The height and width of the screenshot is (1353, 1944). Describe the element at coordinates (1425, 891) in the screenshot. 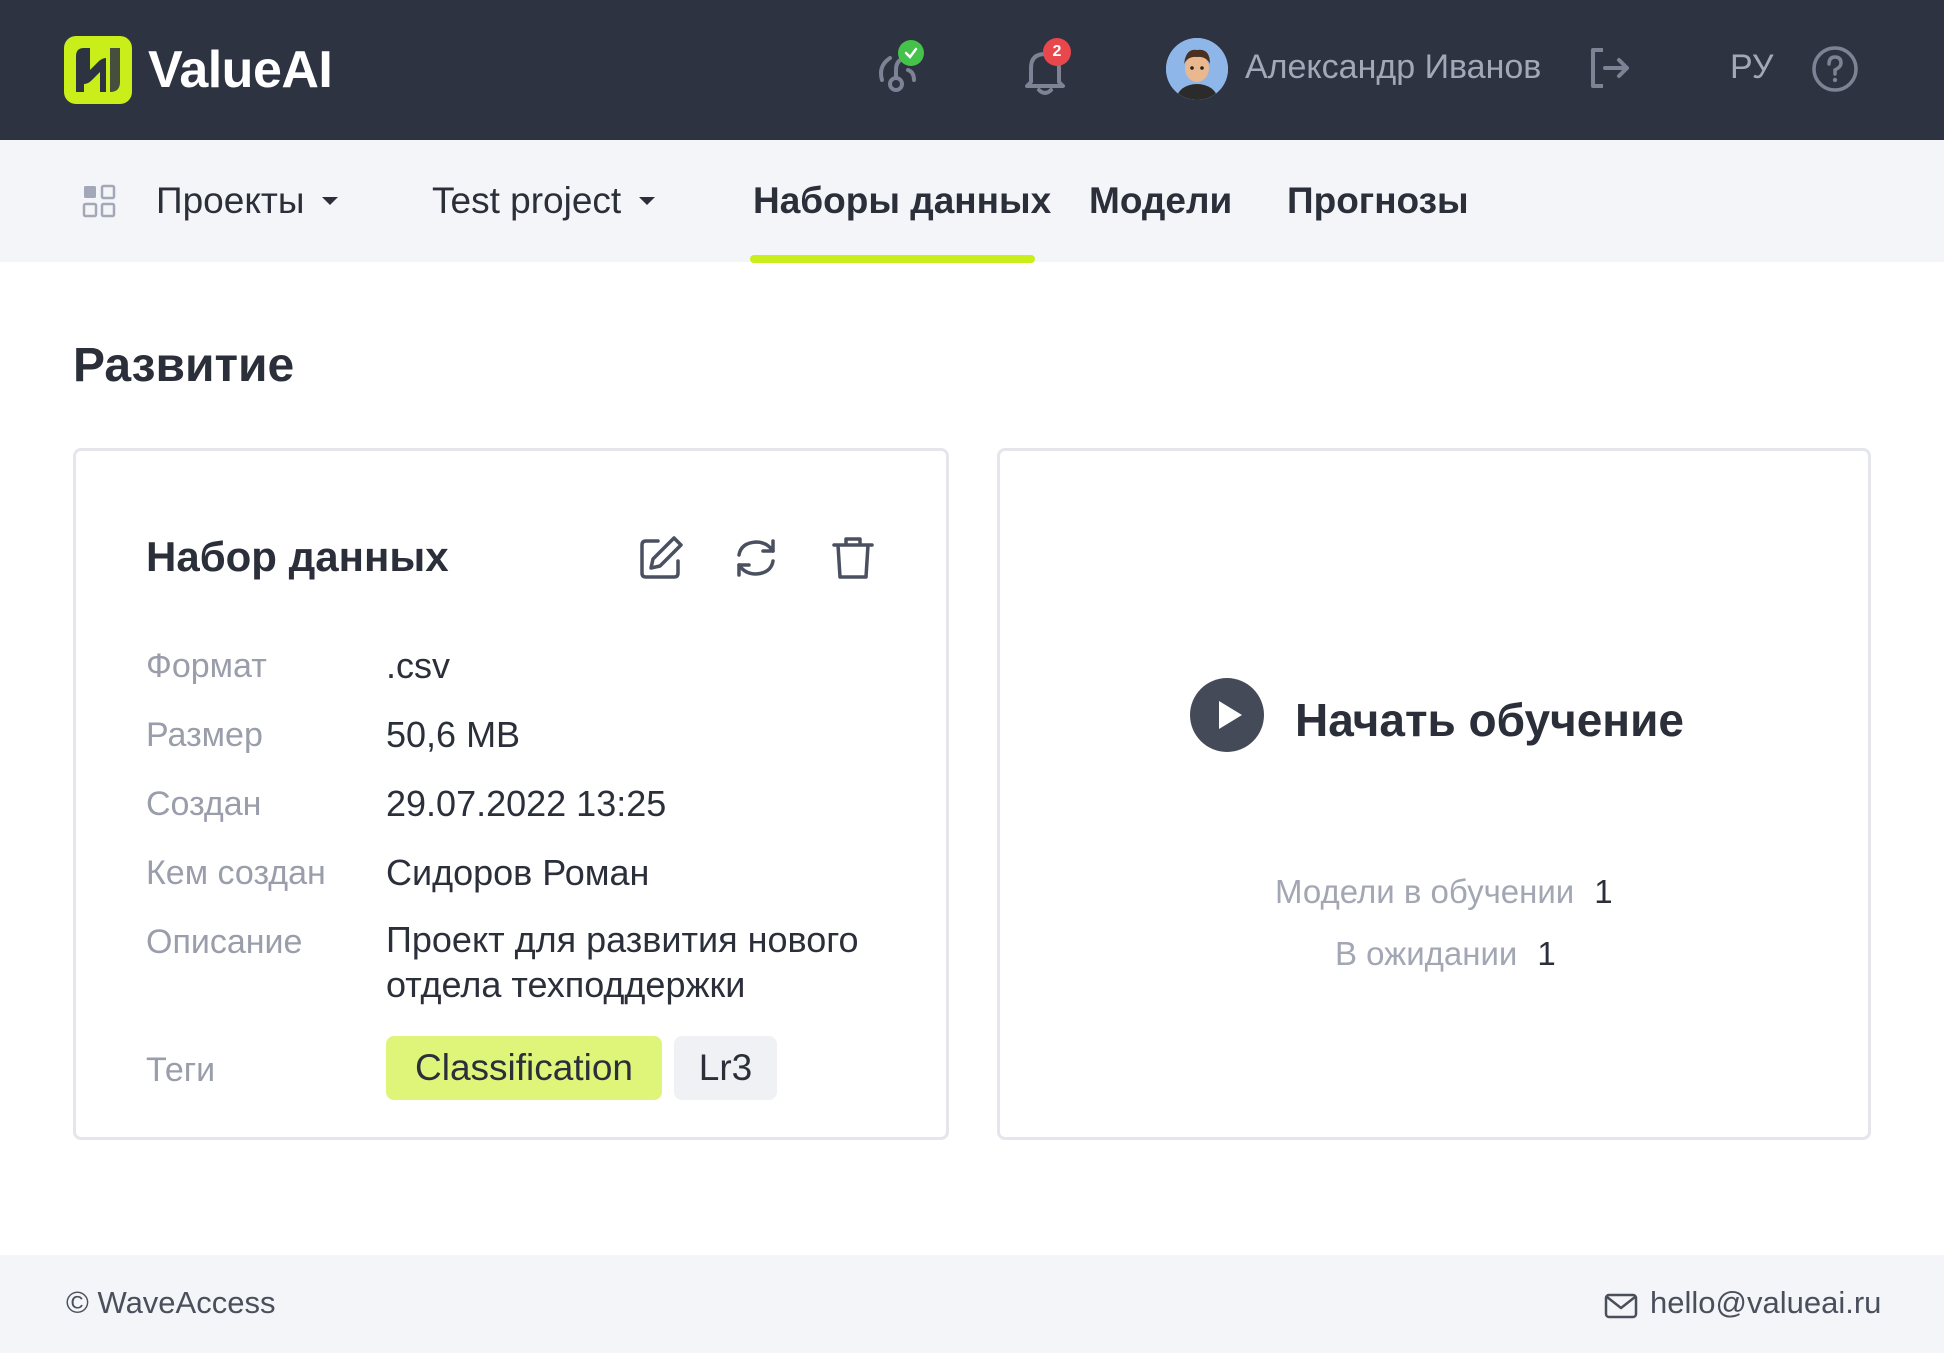

I see `models-in-training-label: Модели в обучении` at that location.